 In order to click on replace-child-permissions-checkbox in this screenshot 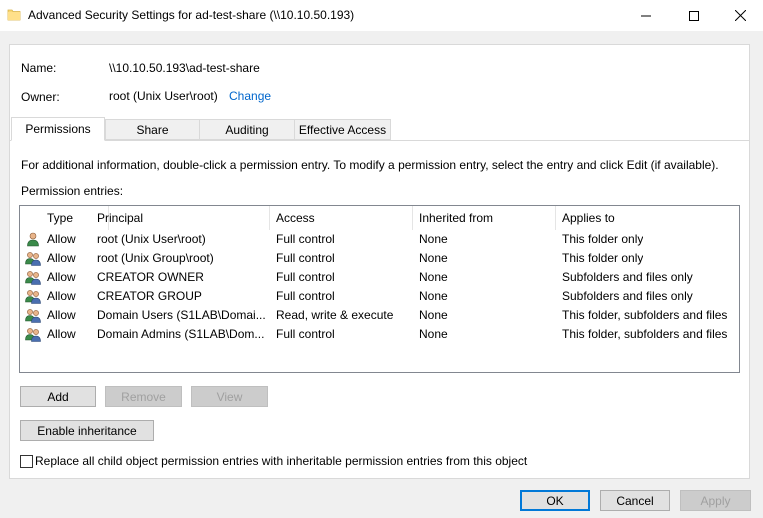, I will do `click(26, 461)`.